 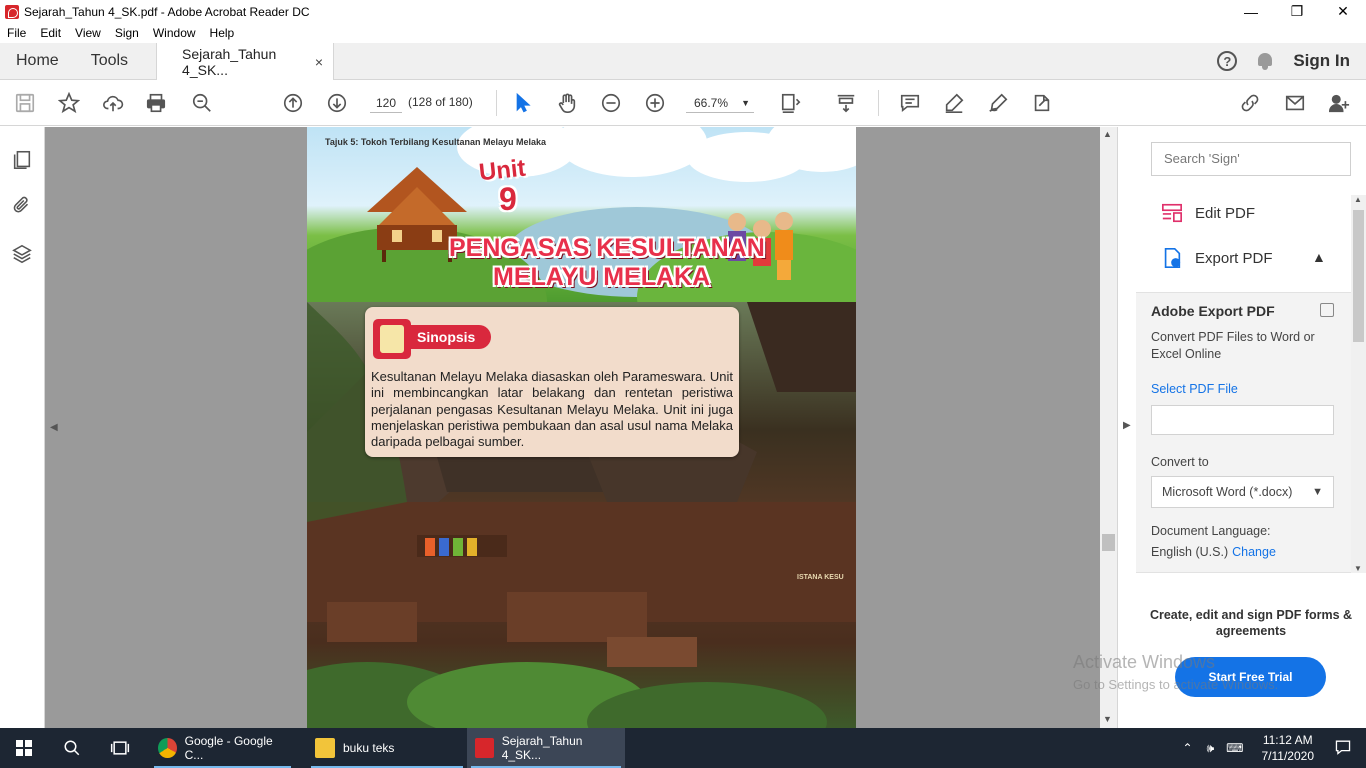 What do you see at coordinates (113, 103) in the screenshot?
I see `upload-cloud-icon` at bounding box center [113, 103].